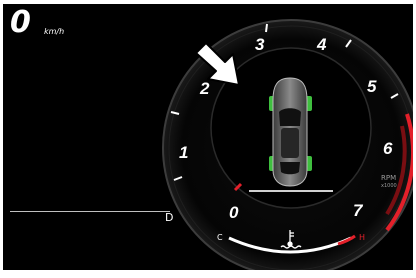 The height and width of the screenshot is (278, 416). What do you see at coordinates (234, 212) in the screenshot?
I see `tach-label-0: 0` at bounding box center [234, 212].